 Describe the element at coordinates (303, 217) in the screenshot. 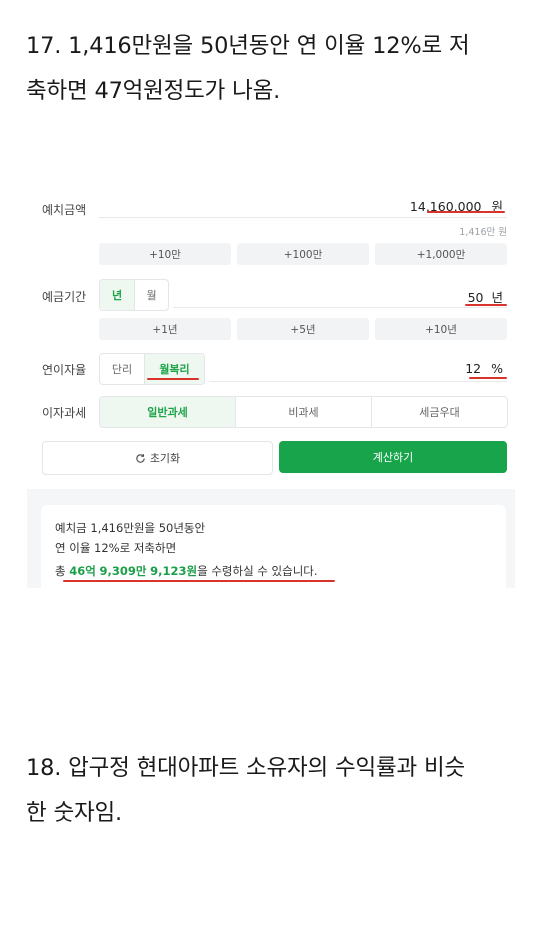

I see `deposit-input-line` at that location.